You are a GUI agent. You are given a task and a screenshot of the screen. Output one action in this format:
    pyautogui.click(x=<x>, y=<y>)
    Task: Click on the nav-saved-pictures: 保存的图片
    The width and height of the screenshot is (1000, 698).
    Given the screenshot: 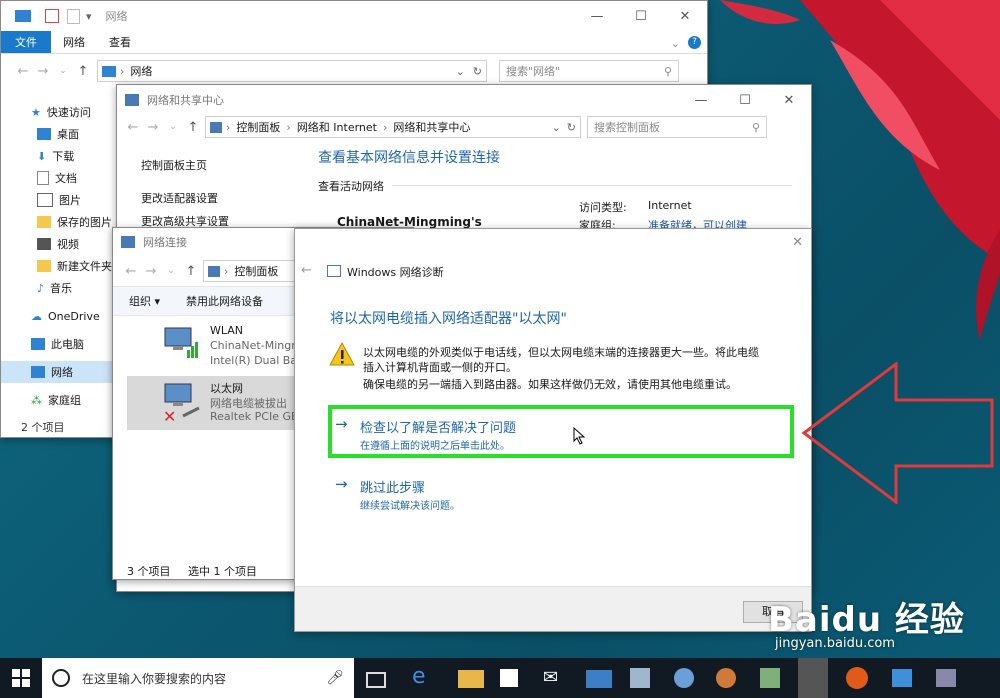 What is the action you would take?
    pyautogui.click(x=59, y=222)
    